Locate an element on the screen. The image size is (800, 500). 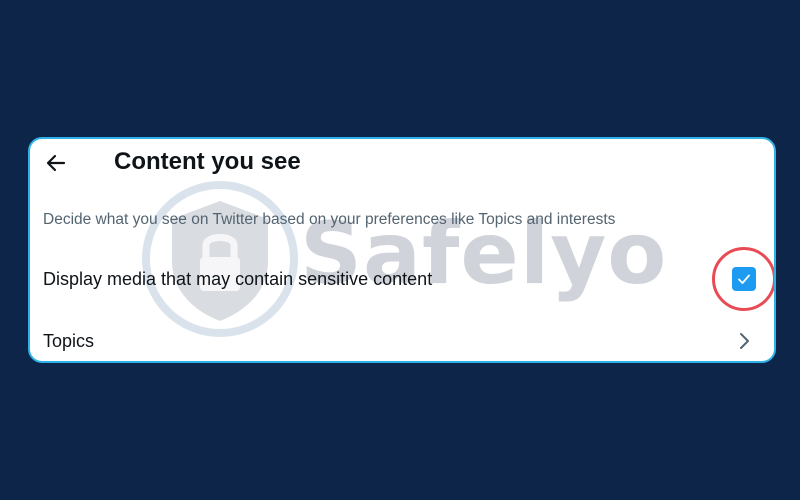
checkmark-icon is located at coordinates (744, 279).